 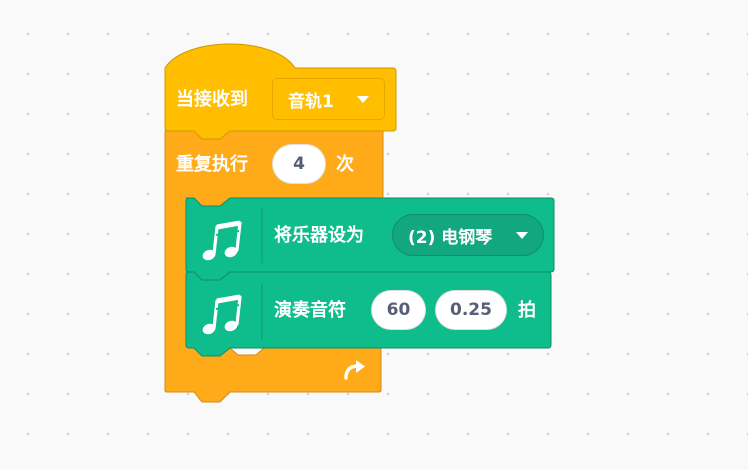 I want to click on repeat-label: 重复执行, so click(x=212, y=164).